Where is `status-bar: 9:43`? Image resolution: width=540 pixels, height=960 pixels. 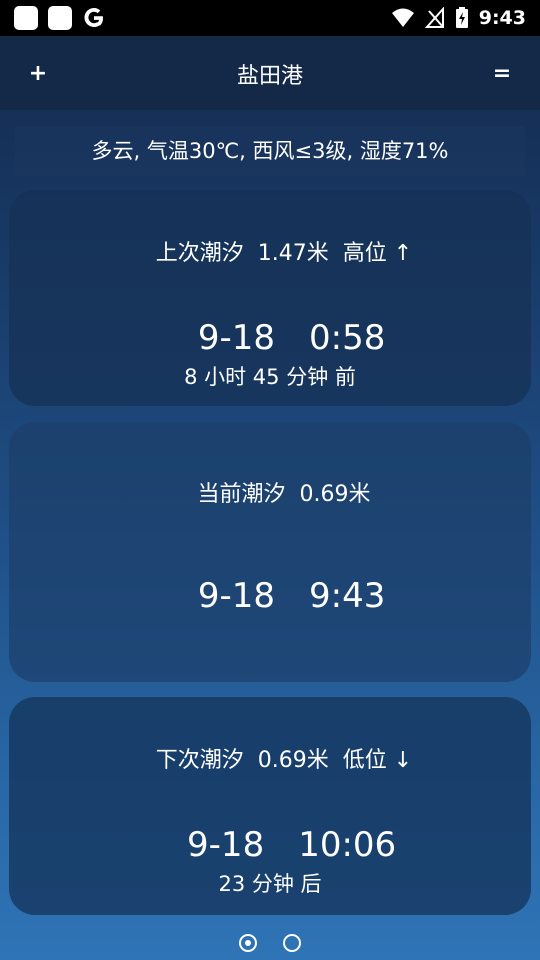
status-bar: 9:43 is located at coordinates (270, 18).